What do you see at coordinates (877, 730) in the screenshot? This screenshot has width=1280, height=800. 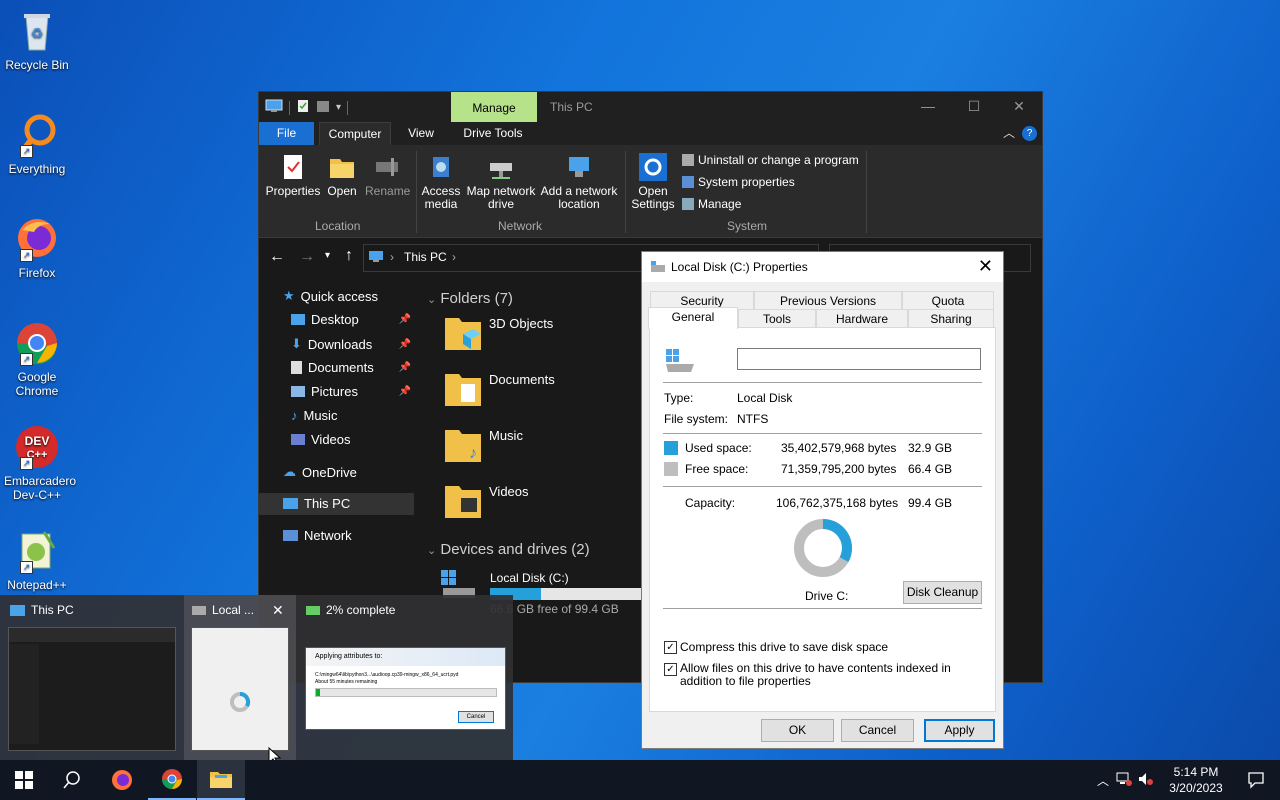 I see `cancel-button: Cancel` at bounding box center [877, 730].